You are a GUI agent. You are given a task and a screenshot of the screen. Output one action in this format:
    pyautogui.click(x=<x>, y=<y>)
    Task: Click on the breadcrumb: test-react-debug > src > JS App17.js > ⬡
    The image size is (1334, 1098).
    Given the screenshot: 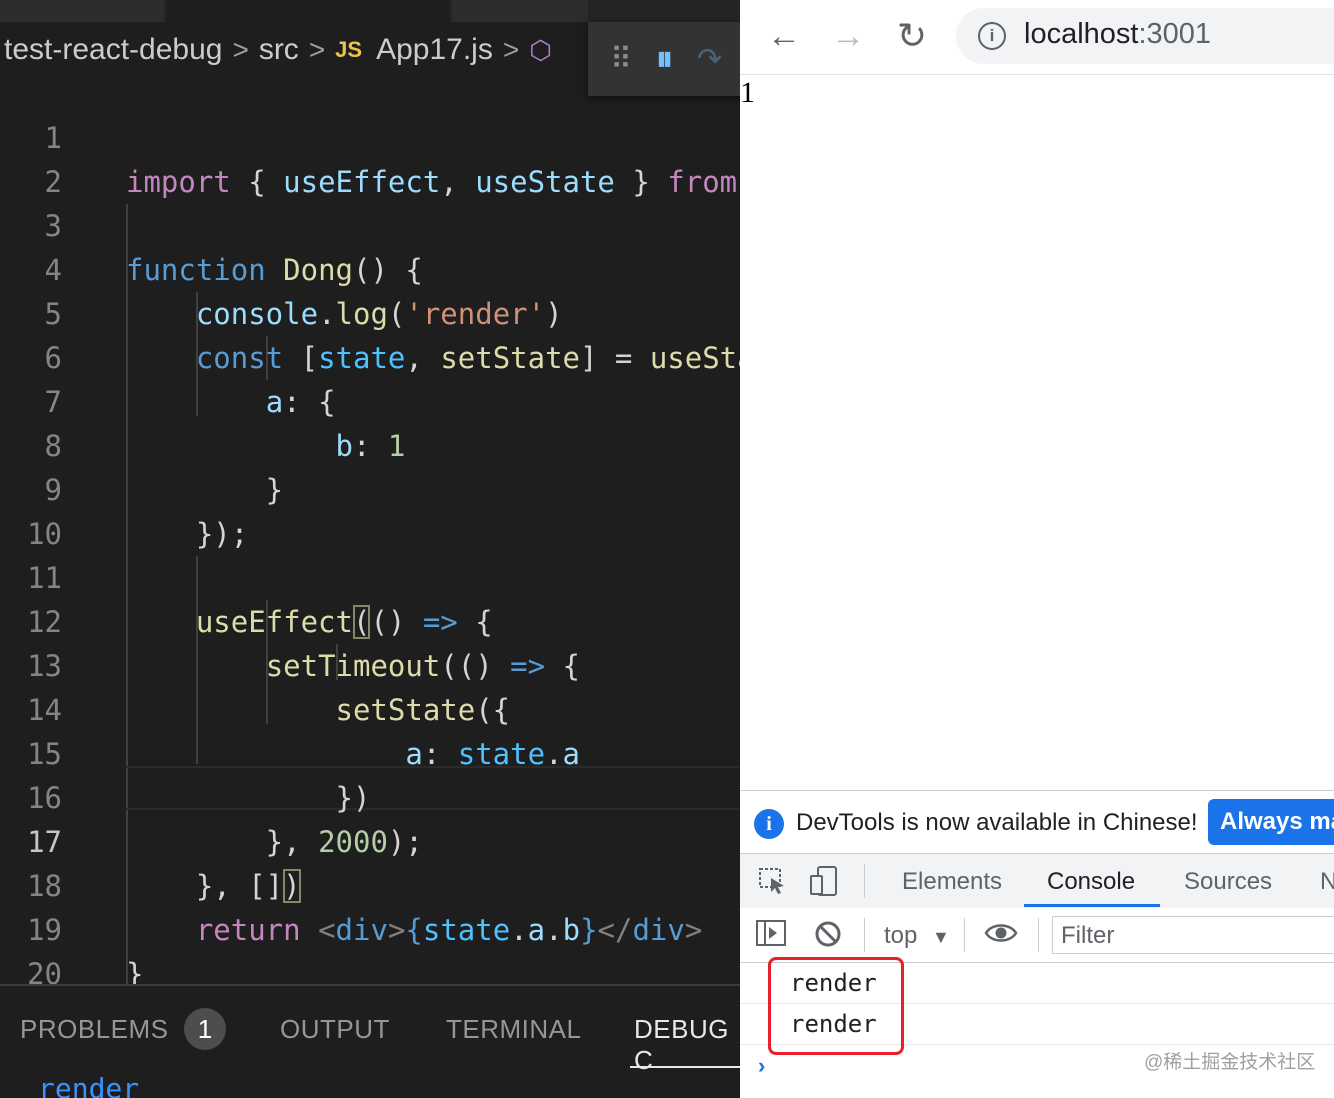 What is the action you would take?
    pyautogui.click(x=278, y=50)
    